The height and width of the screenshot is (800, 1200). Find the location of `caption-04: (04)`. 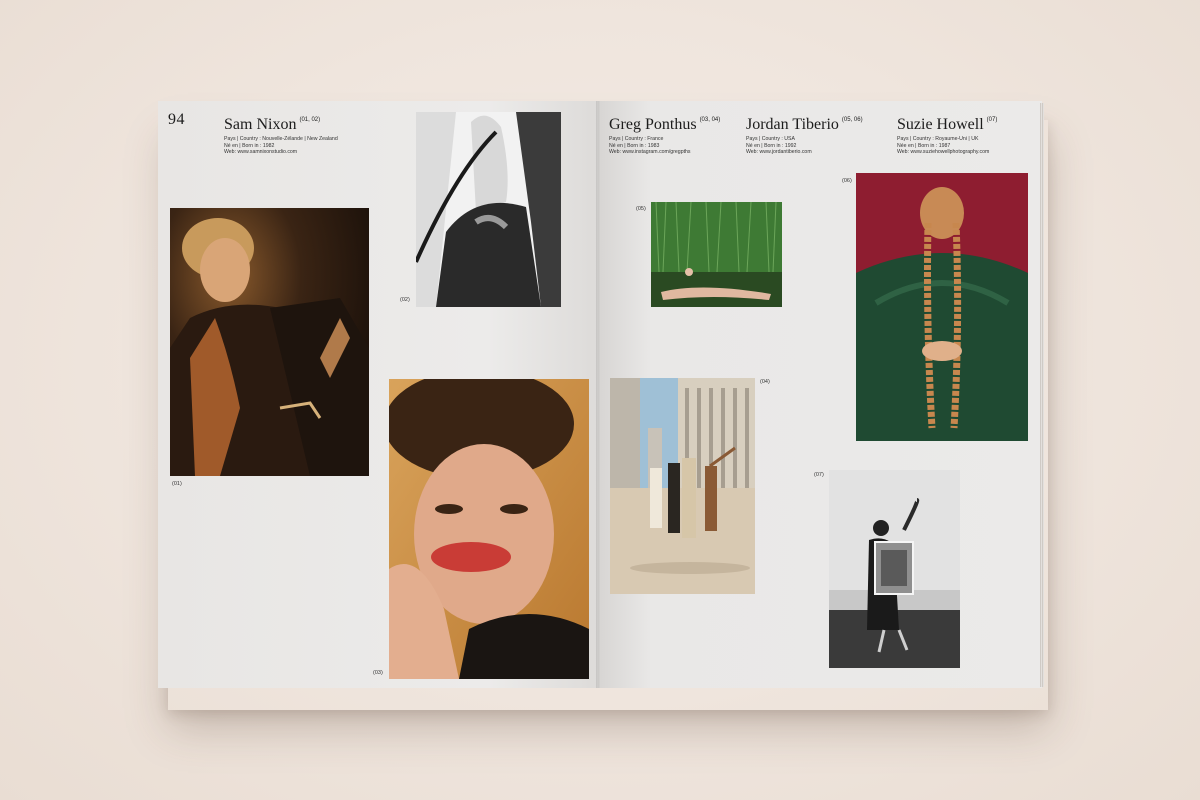

caption-04: (04) is located at coordinates (765, 382).